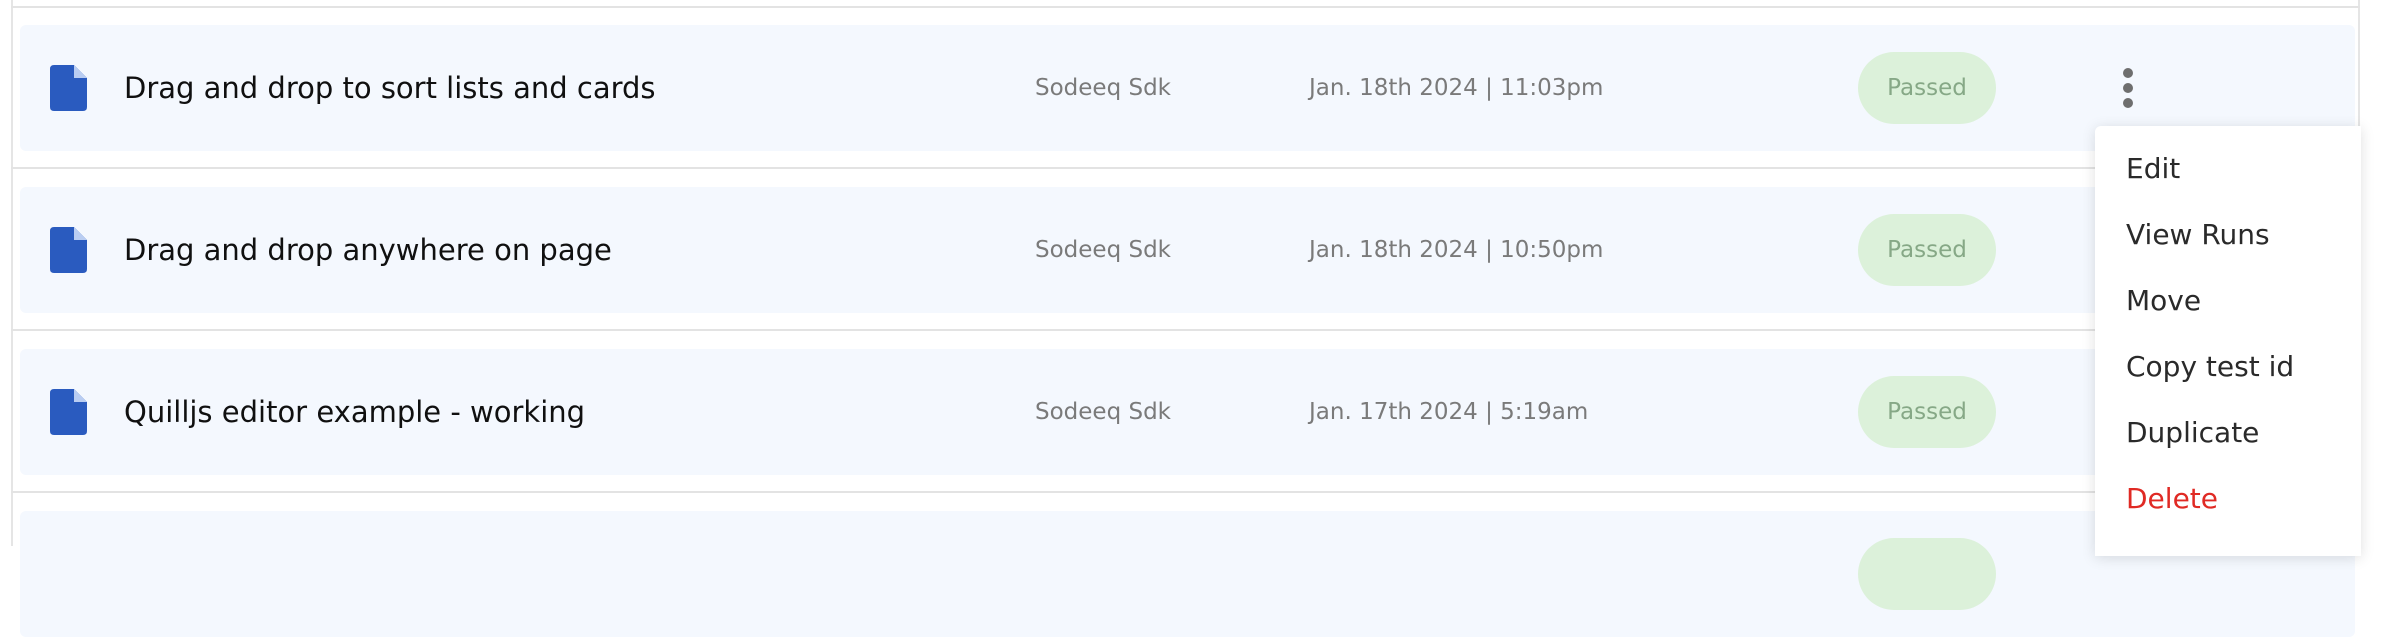 The height and width of the screenshot is (637, 2396). Describe the element at coordinates (1456, 88) in the screenshot. I see `test-date: Jan. 18th 2024 | 11:03pm` at that location.